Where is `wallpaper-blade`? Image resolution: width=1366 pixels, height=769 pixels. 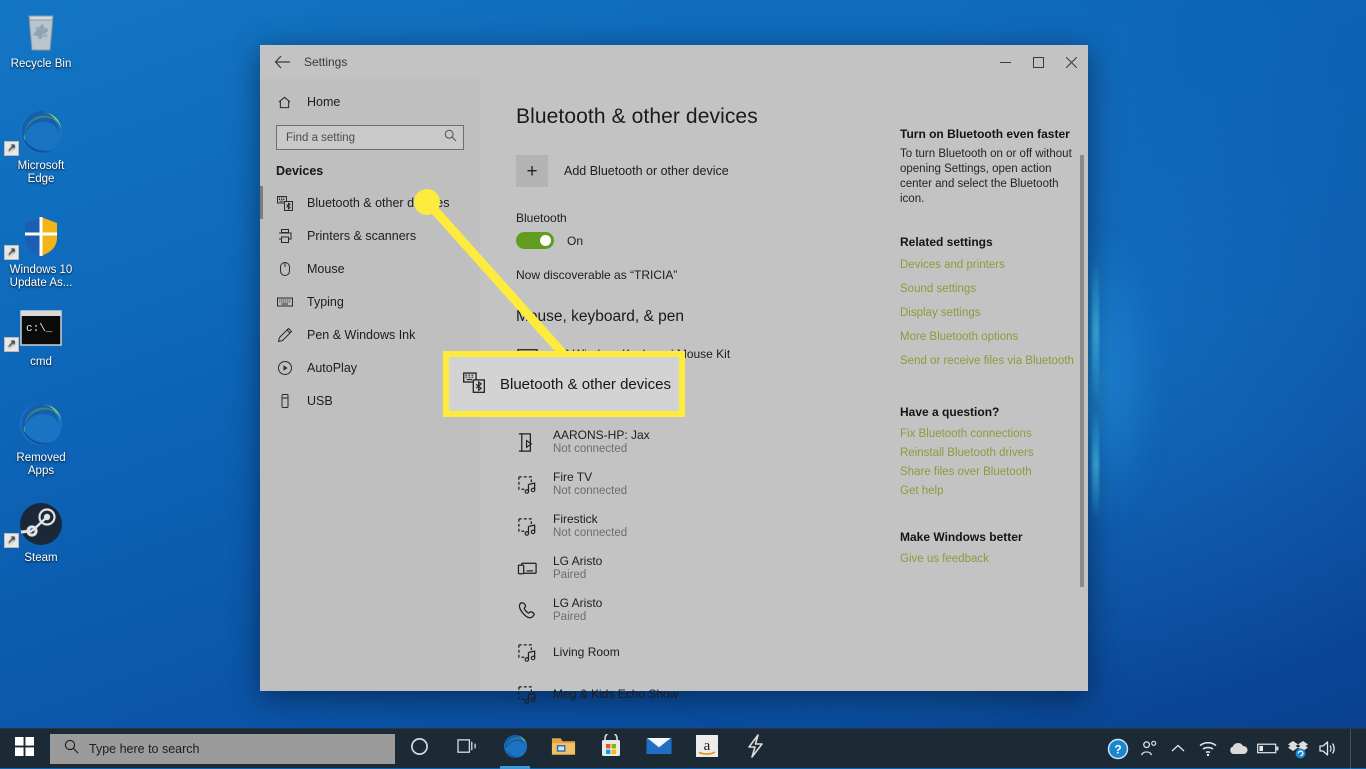 wallpaper-blade is located at coordinates (1095, 332).